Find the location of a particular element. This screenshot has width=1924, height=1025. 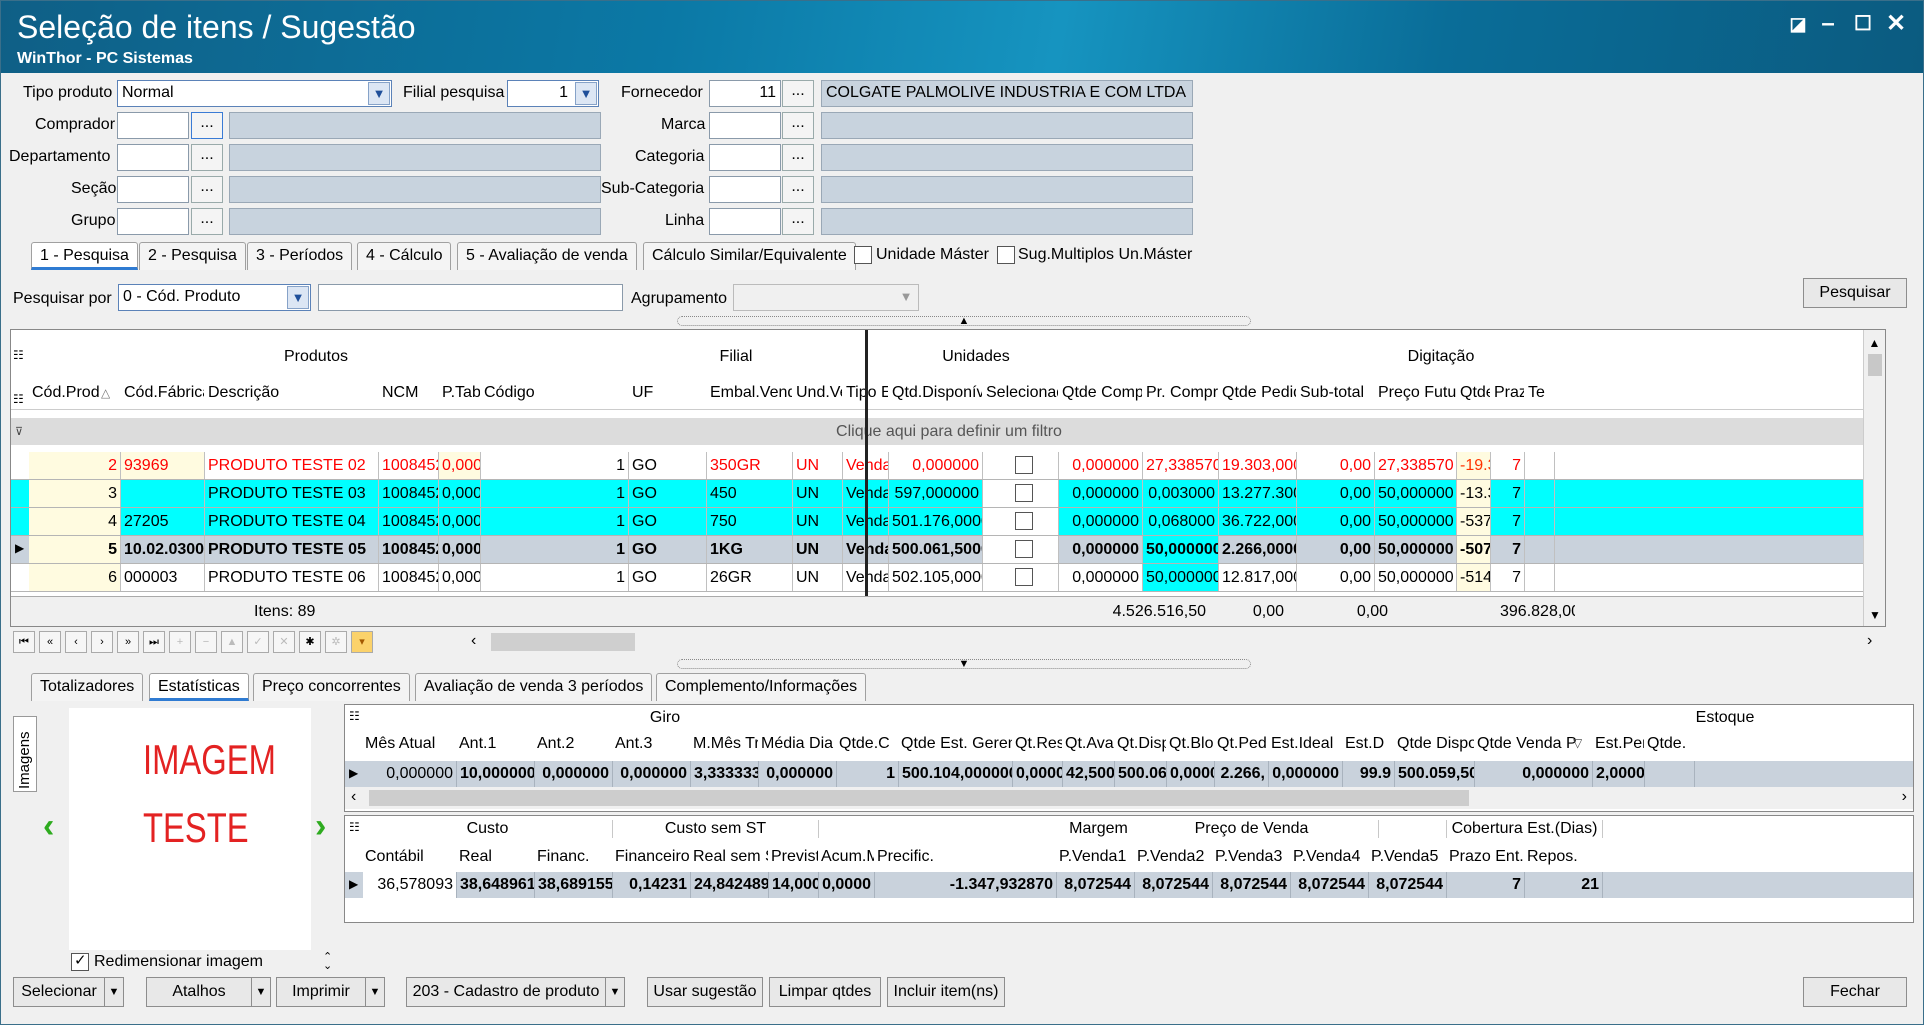

tab-totalizadores: Totalizadores is located at coordinates (87, 687).